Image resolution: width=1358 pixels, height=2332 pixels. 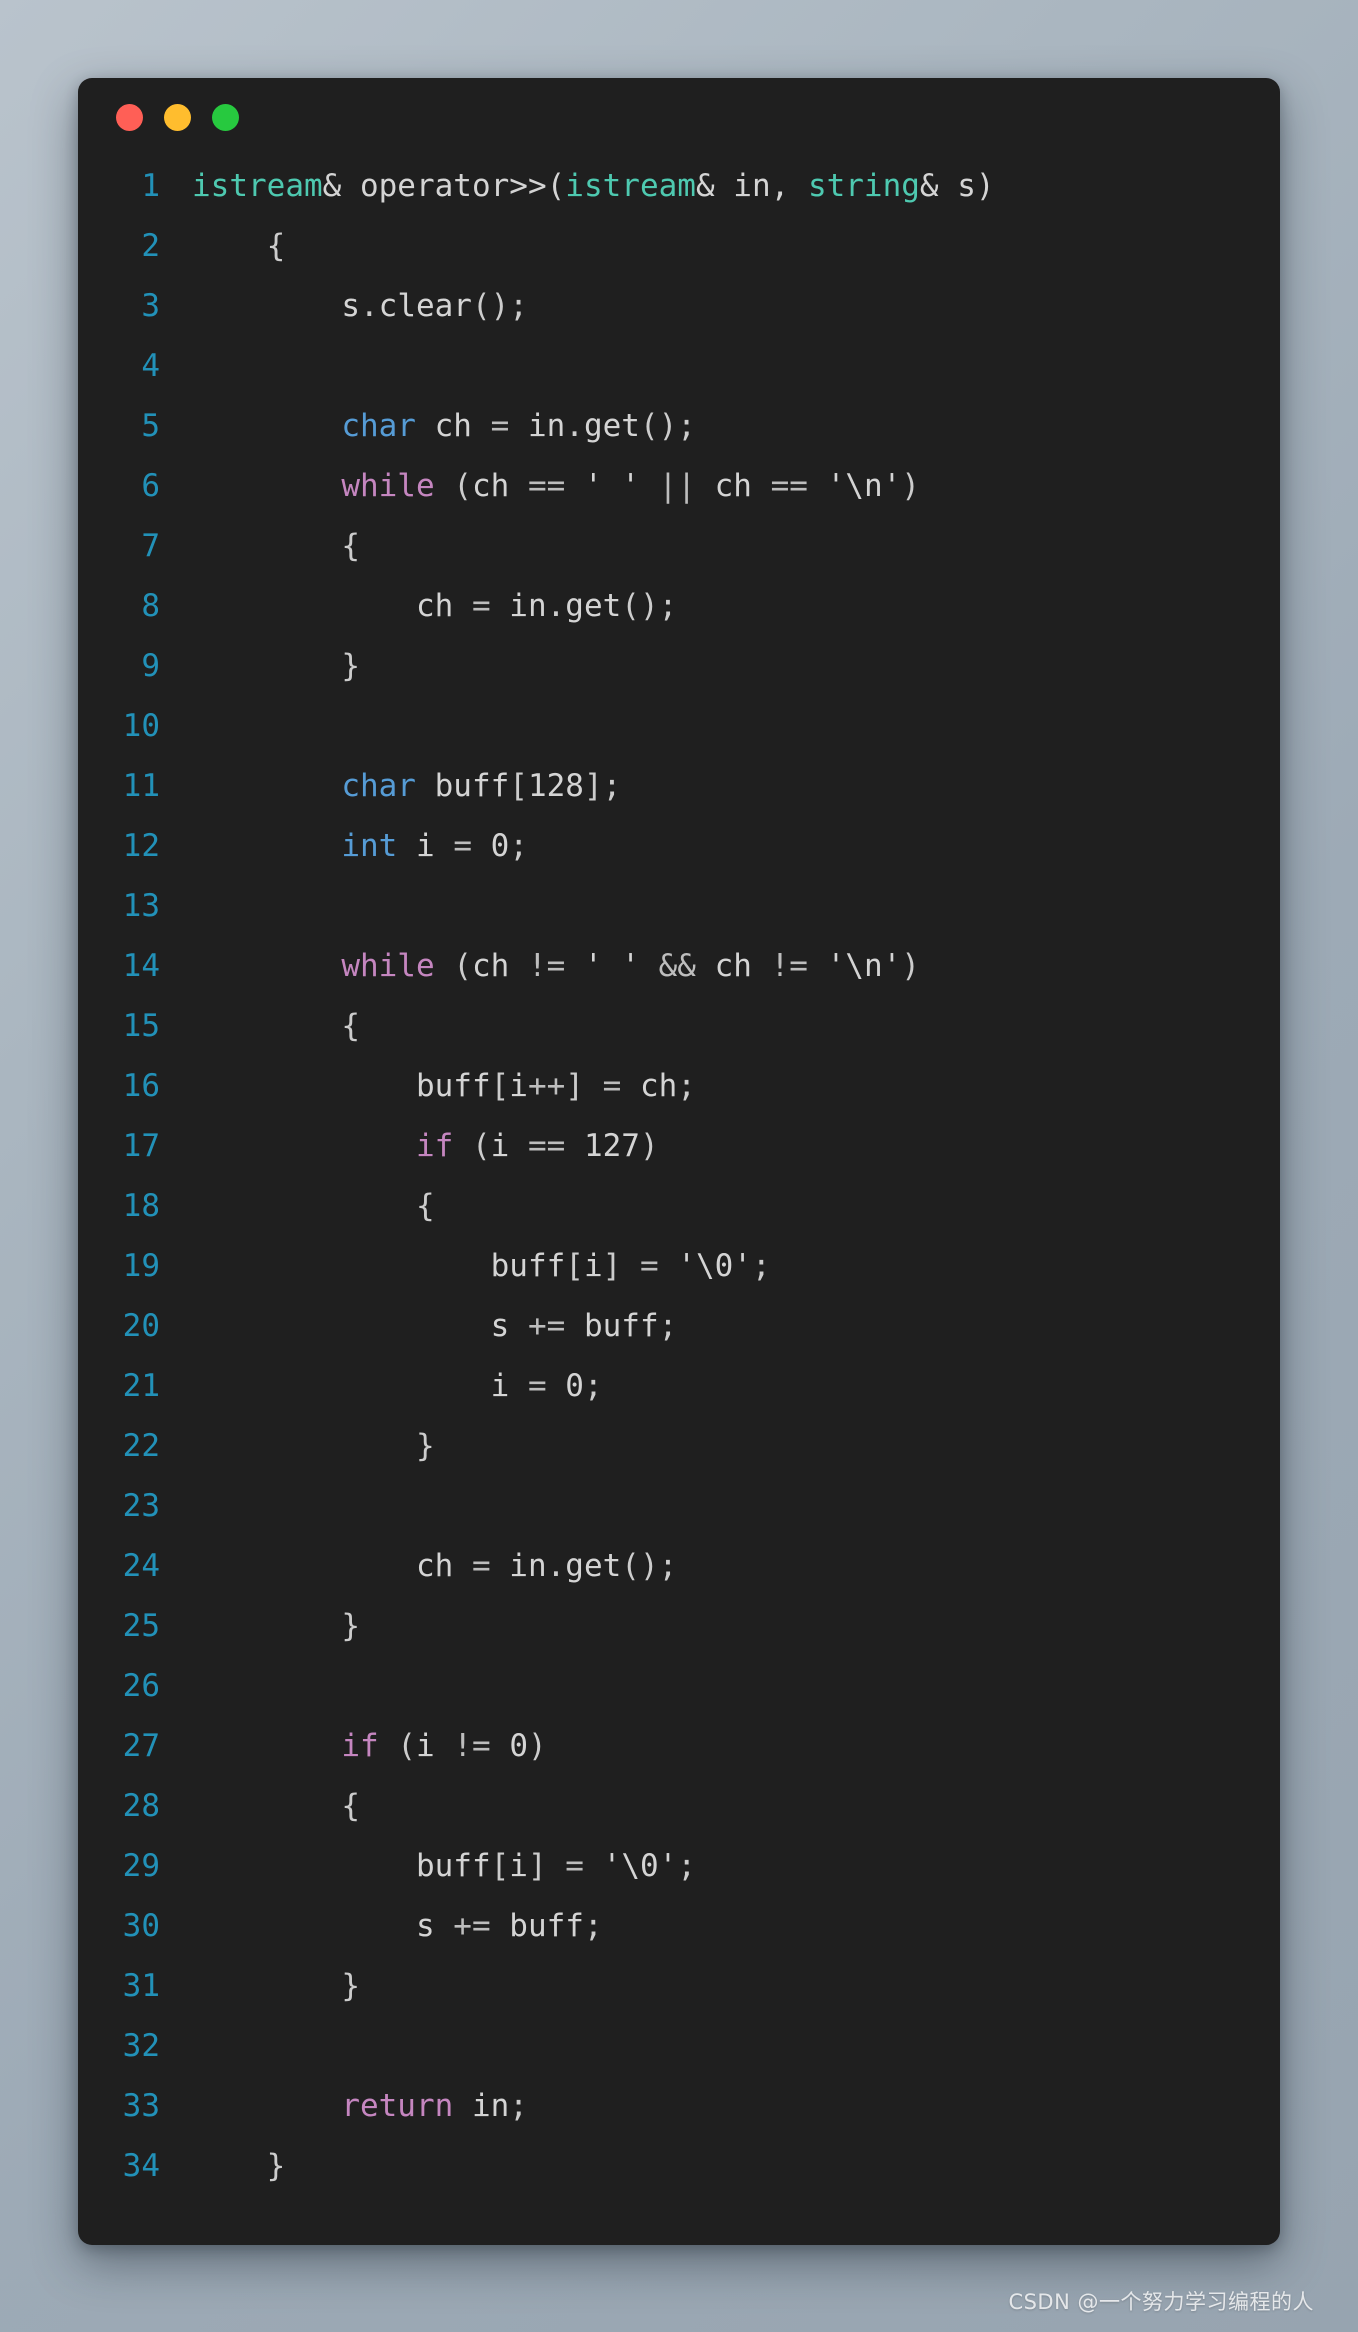 I want to click on line-number: 24, so click(x=141, y=1566).